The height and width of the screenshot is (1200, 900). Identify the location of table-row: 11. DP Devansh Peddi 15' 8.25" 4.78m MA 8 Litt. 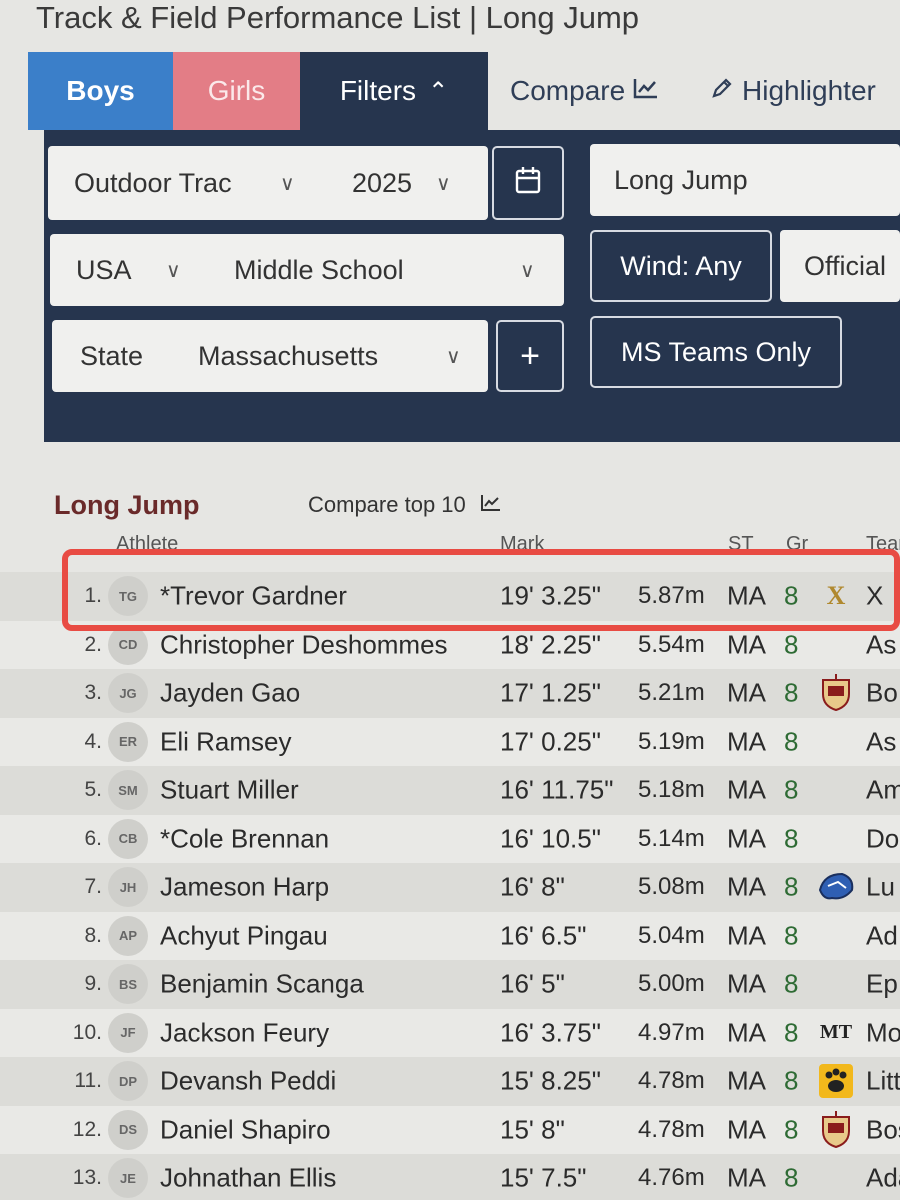
(450, 1081).